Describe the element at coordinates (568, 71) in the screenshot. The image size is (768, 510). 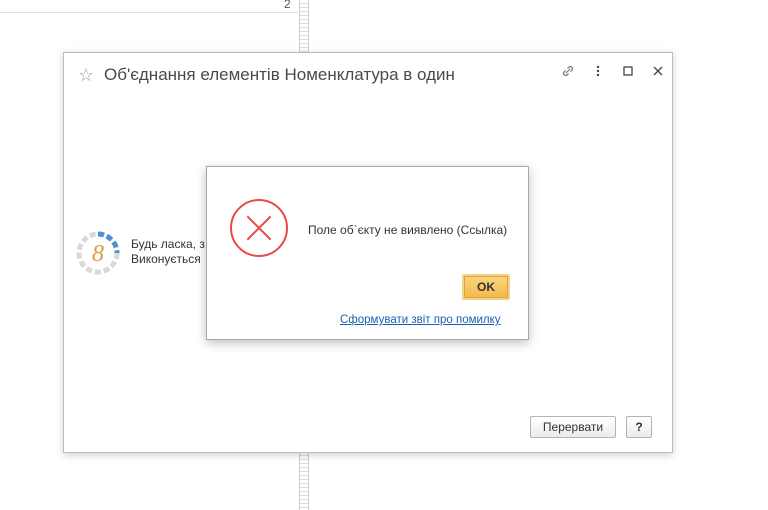
I see `link-icon` at that location.